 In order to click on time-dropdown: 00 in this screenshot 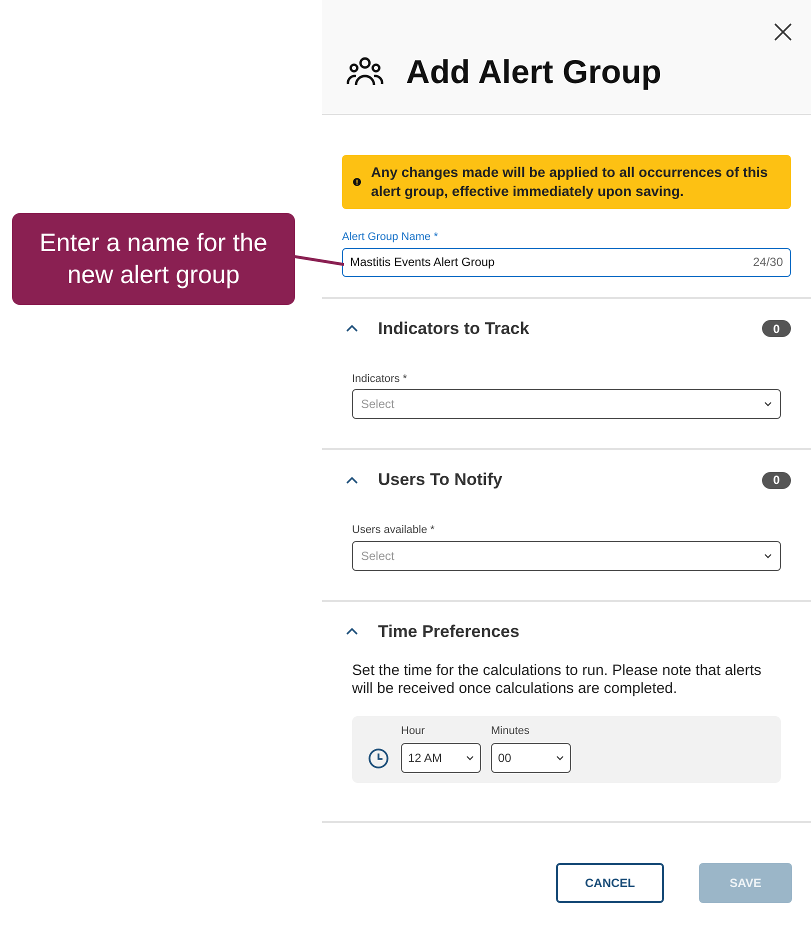, I will do `click(531, 757)`.